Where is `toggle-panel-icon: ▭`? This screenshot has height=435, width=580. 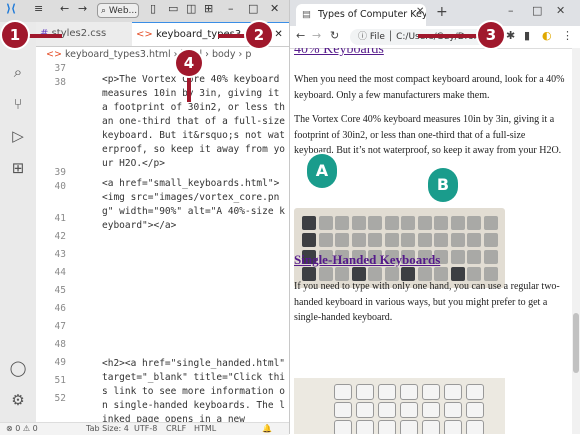 toggle-panel-icon: ▭ is located at coordinates (173, 8).